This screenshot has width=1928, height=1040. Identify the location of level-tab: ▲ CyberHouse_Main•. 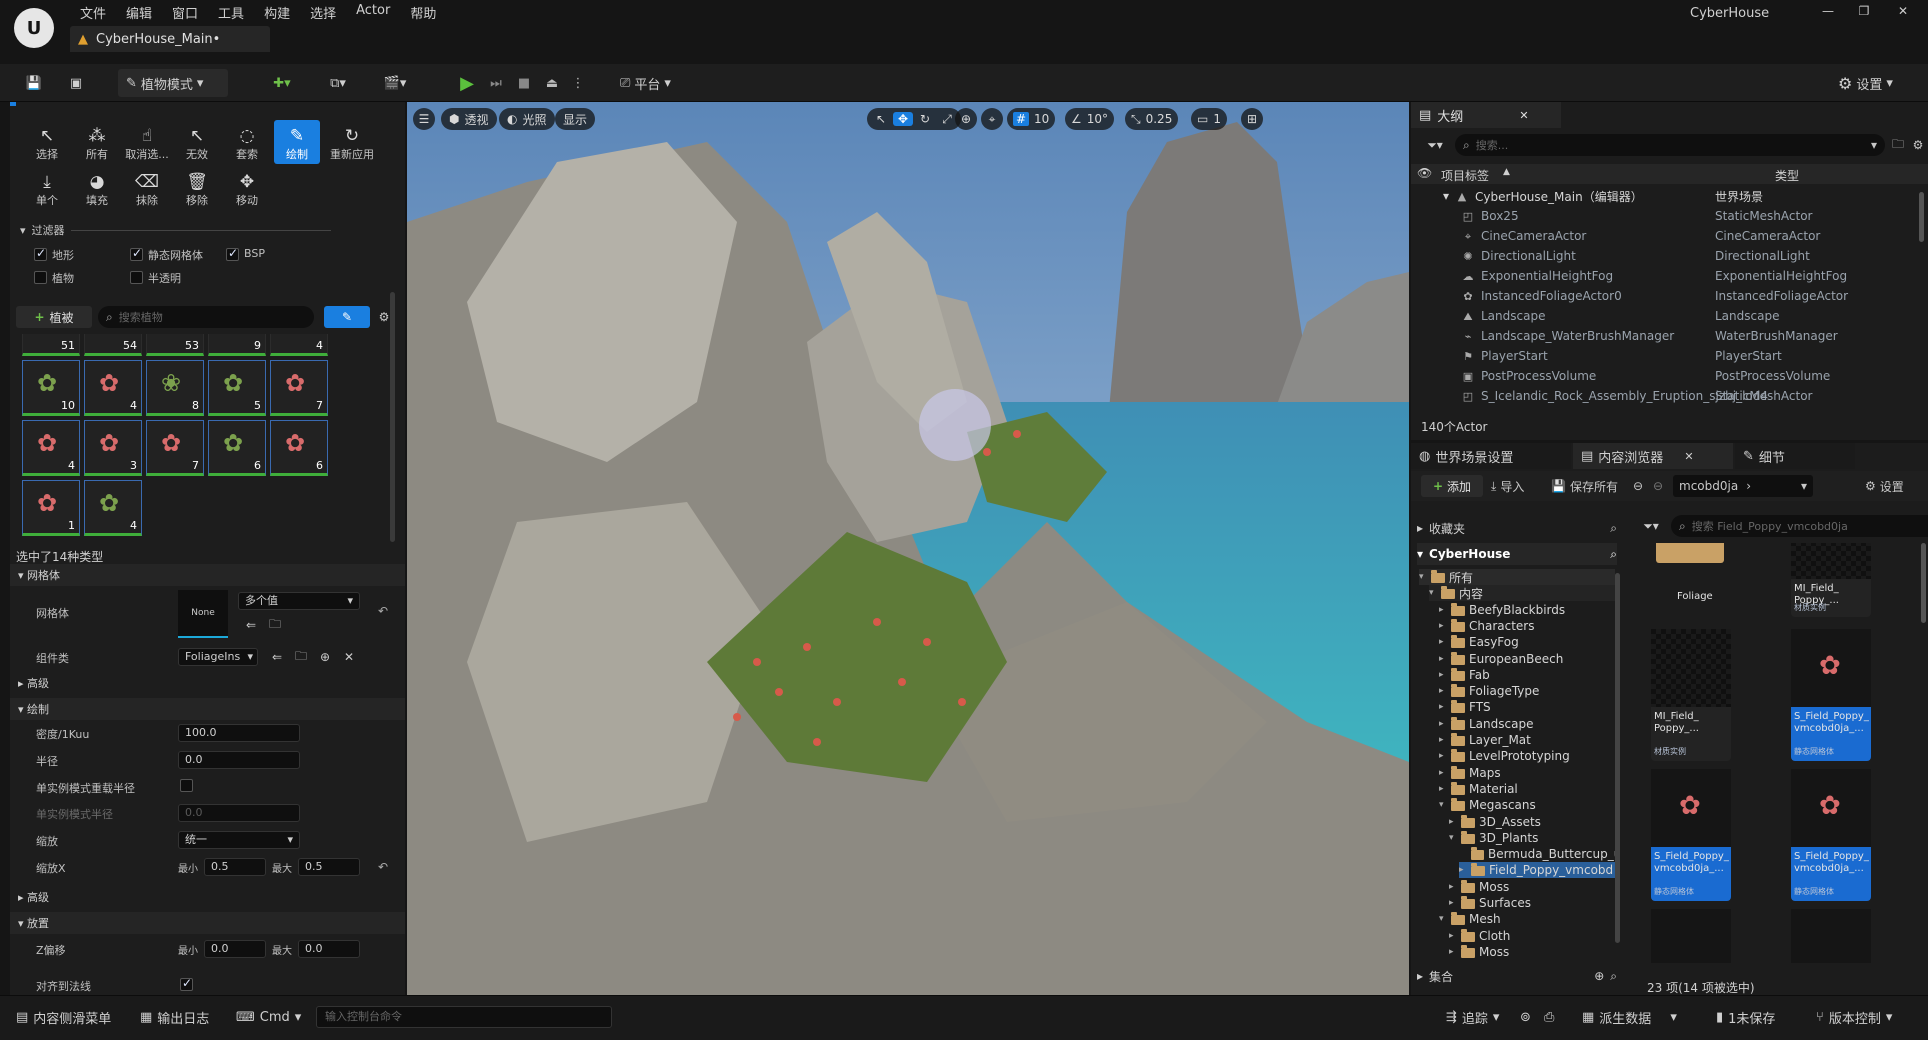
(170, 39).